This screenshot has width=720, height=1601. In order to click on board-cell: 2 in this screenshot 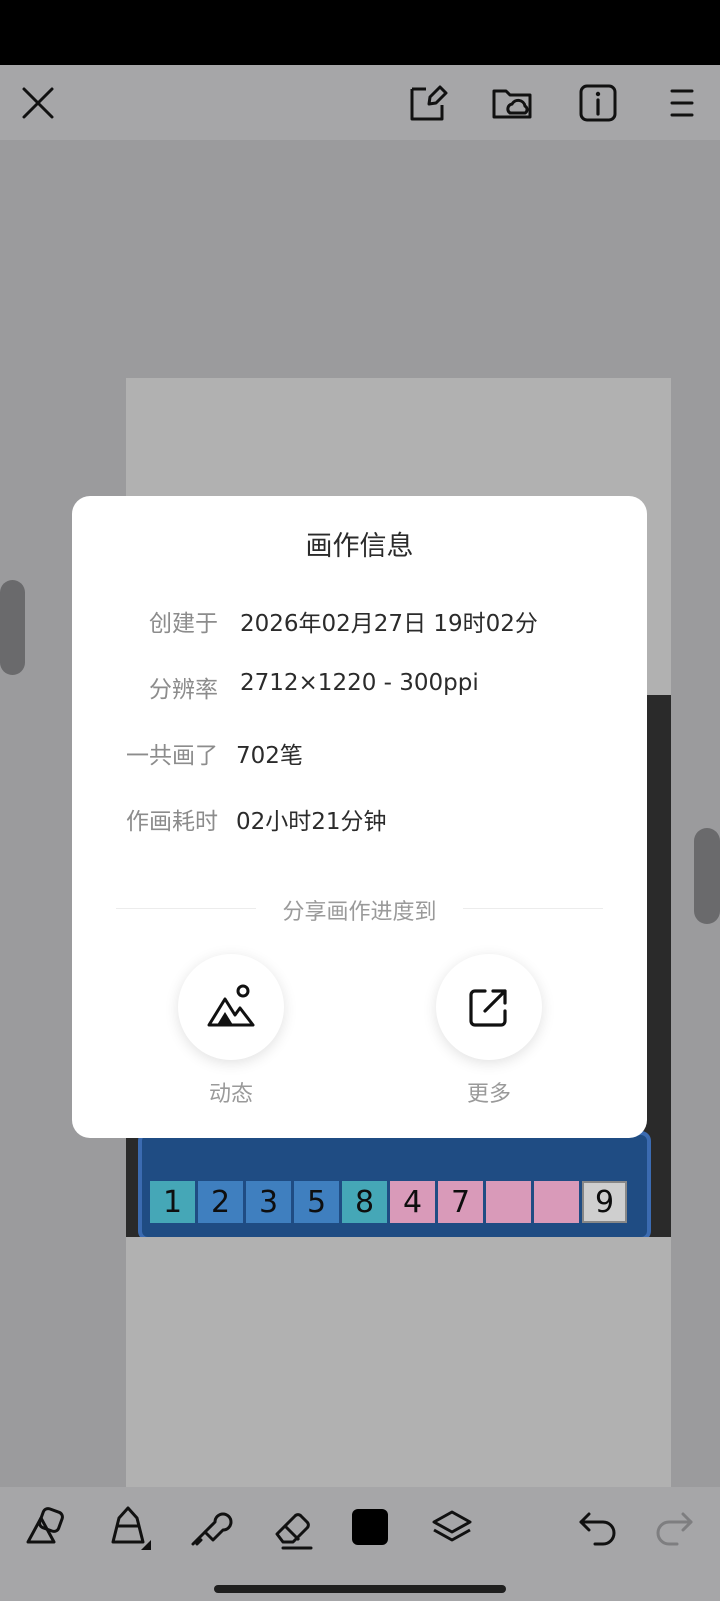, I will do `click(220, 1202)`.